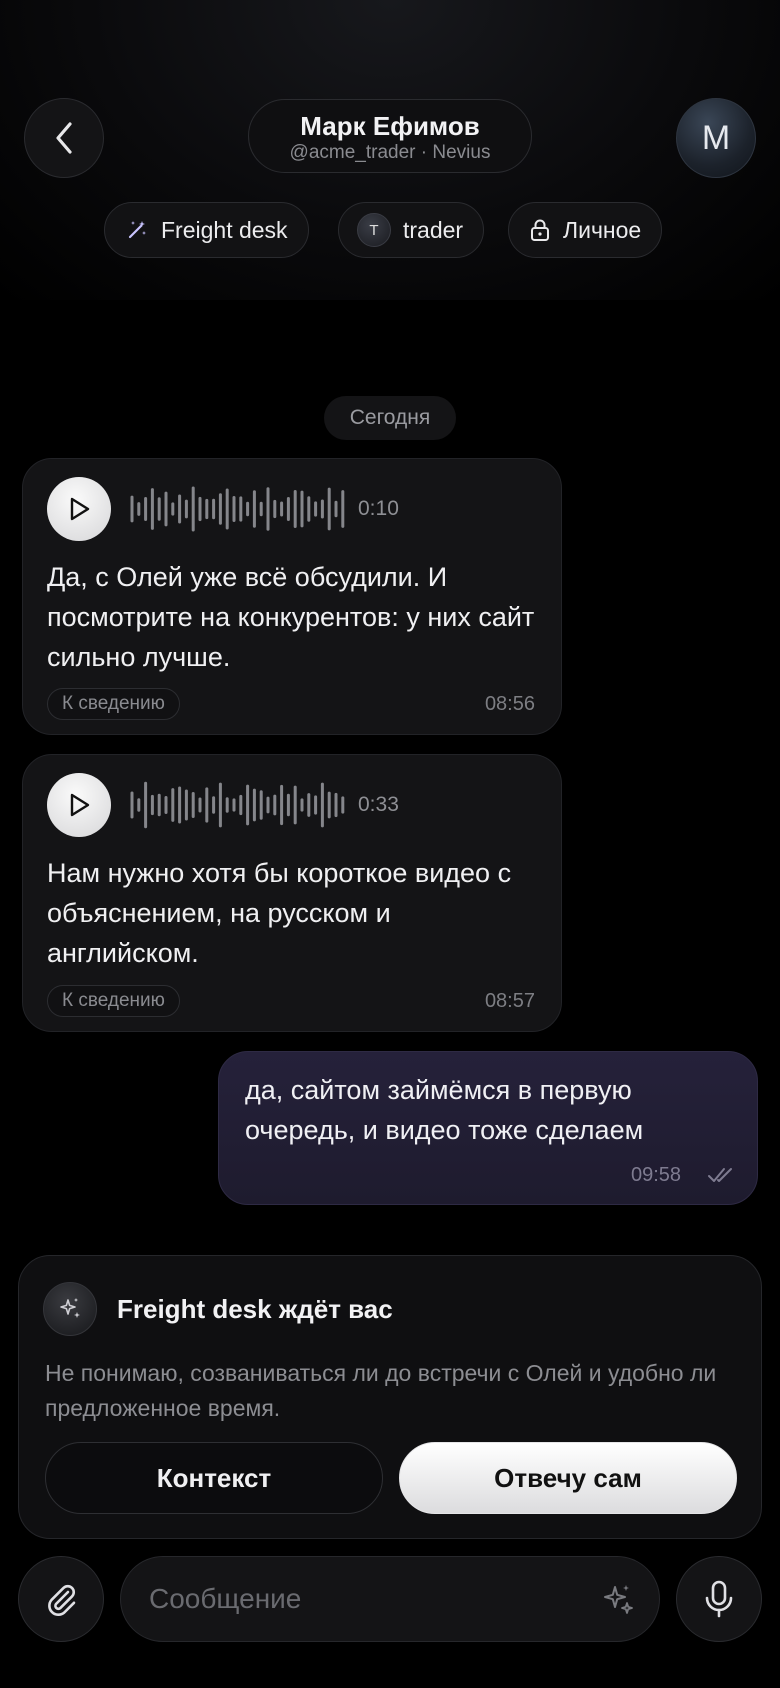 The width and height of the screenshot is (780, 1688). I want to click on chat-header: Марк Ефимов @acme_trader · Nevius, so click(390, 136).